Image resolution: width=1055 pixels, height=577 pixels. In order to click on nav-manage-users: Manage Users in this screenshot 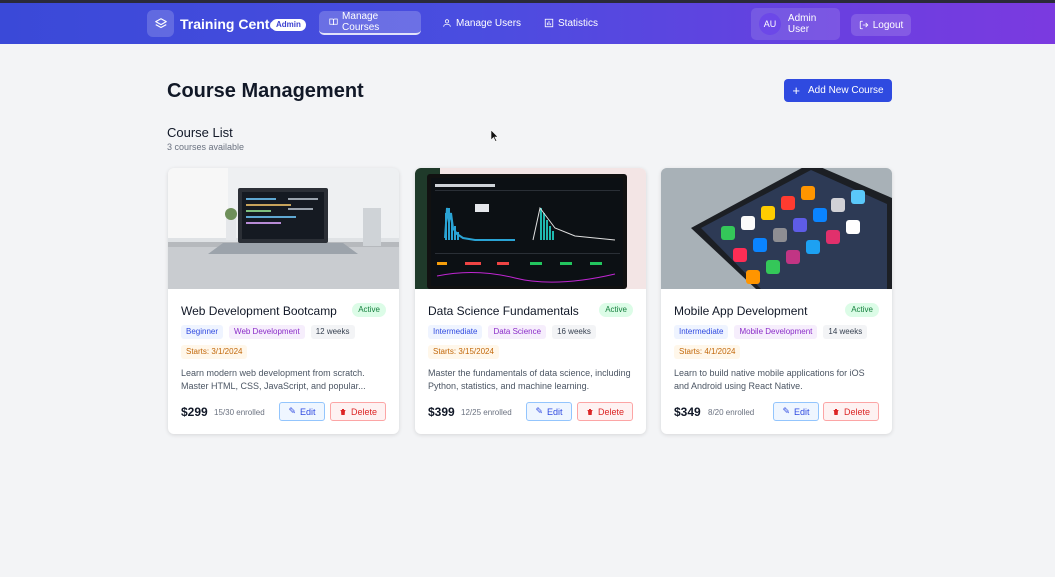, I will do `click(481, 23)`.